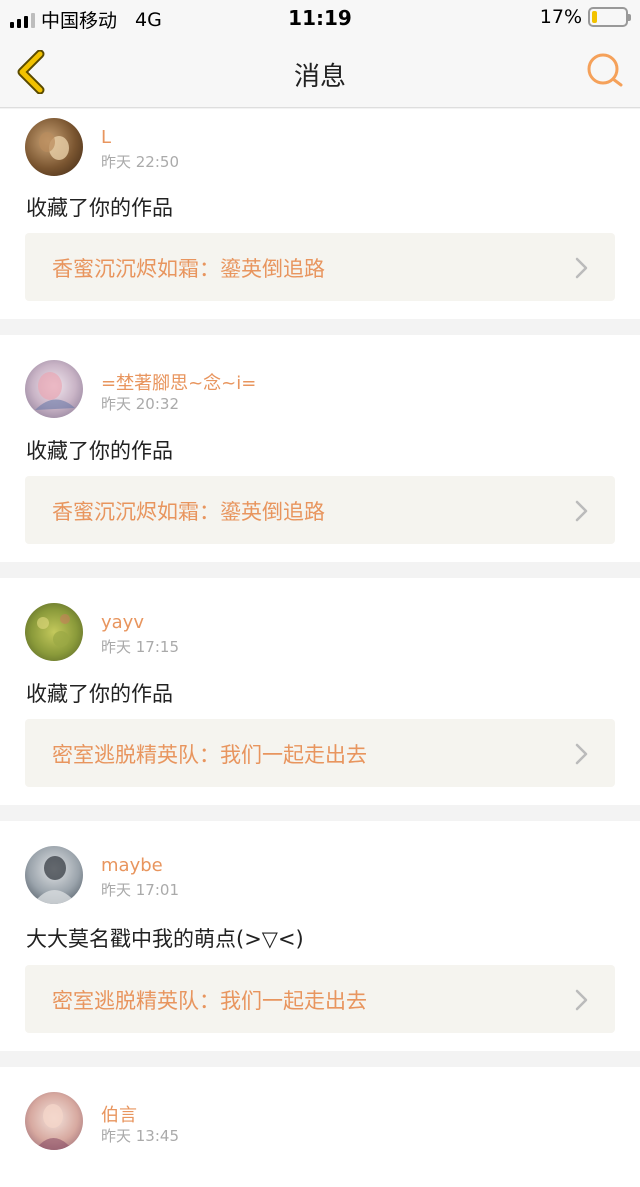 Image resolution: width=640 pixels, height=1187 pixels. Describe the element at coordinates (585, 17) in the screenshot. I see `status-right: 17%` at that location.